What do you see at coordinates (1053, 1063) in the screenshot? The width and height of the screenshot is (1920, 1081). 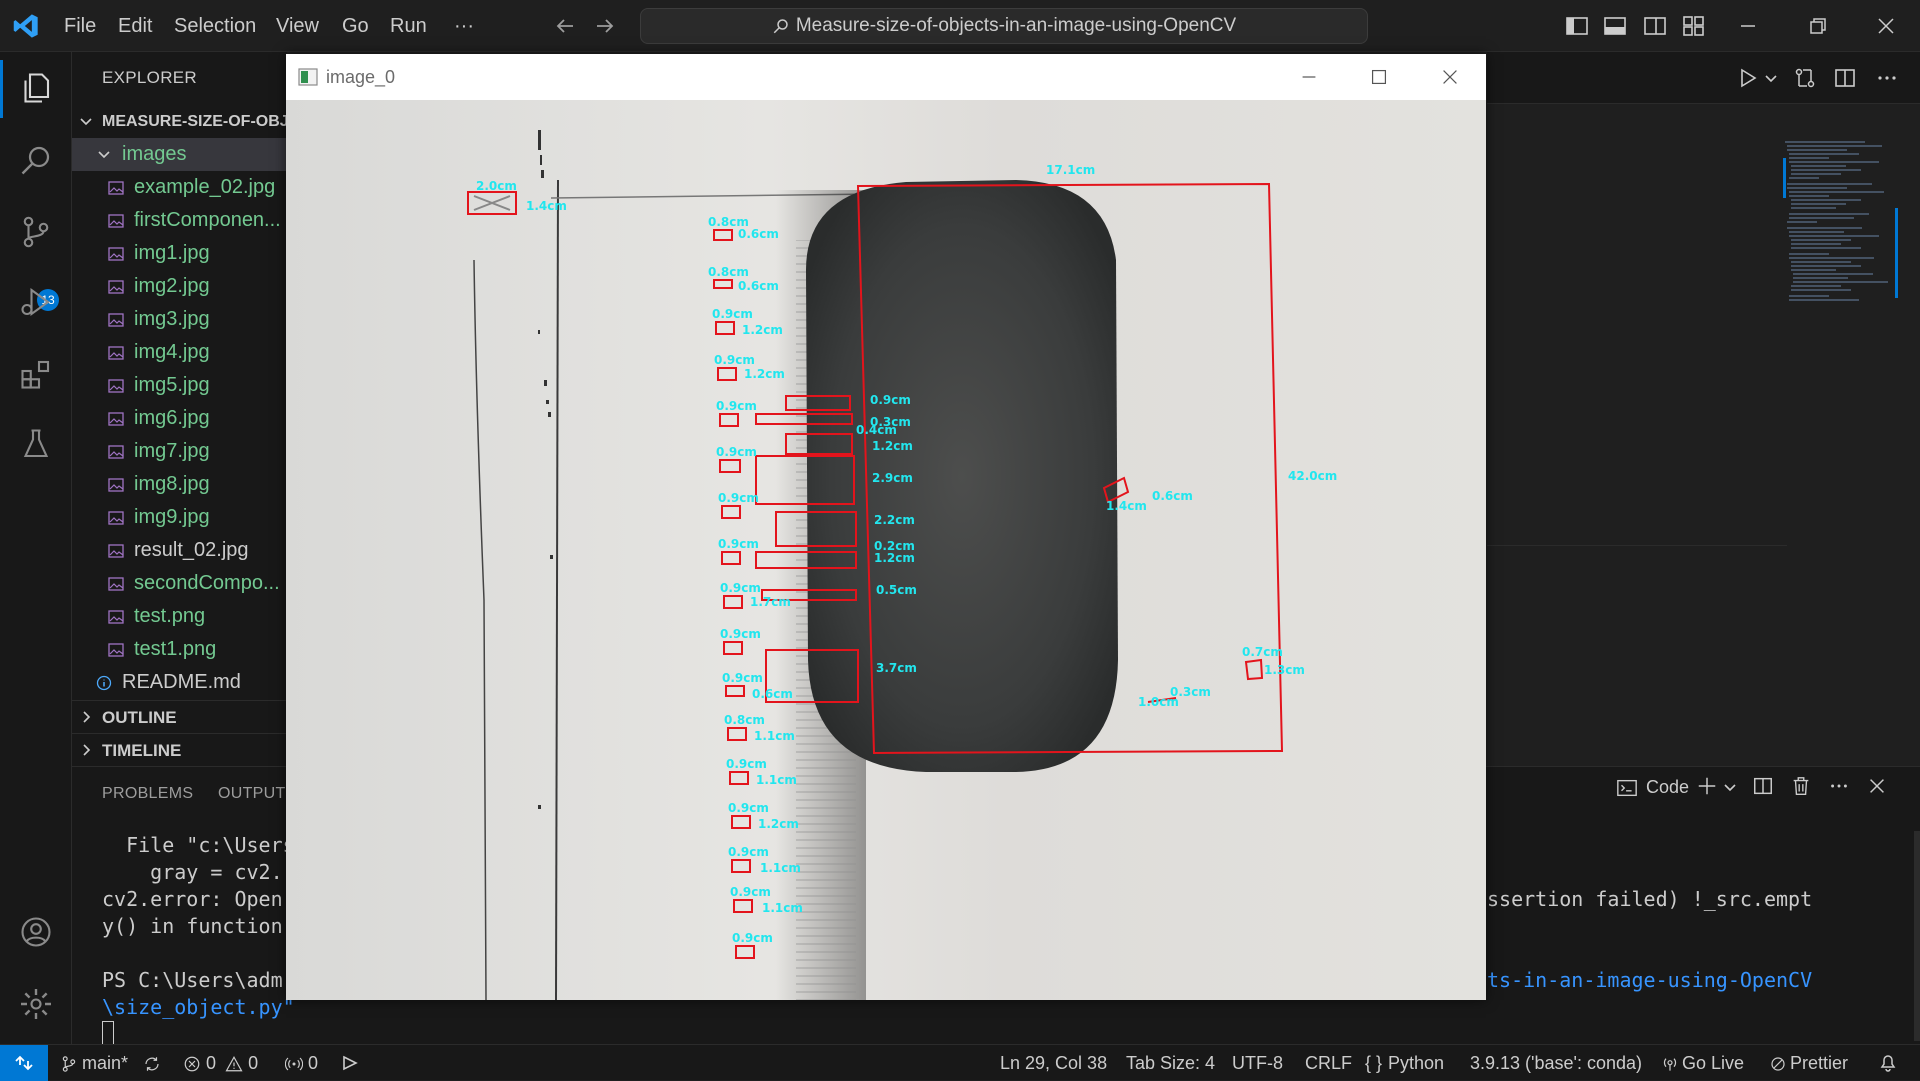 I see `cursor-position: Ln 29, Col 38` at bounding box center [1053, 1063].